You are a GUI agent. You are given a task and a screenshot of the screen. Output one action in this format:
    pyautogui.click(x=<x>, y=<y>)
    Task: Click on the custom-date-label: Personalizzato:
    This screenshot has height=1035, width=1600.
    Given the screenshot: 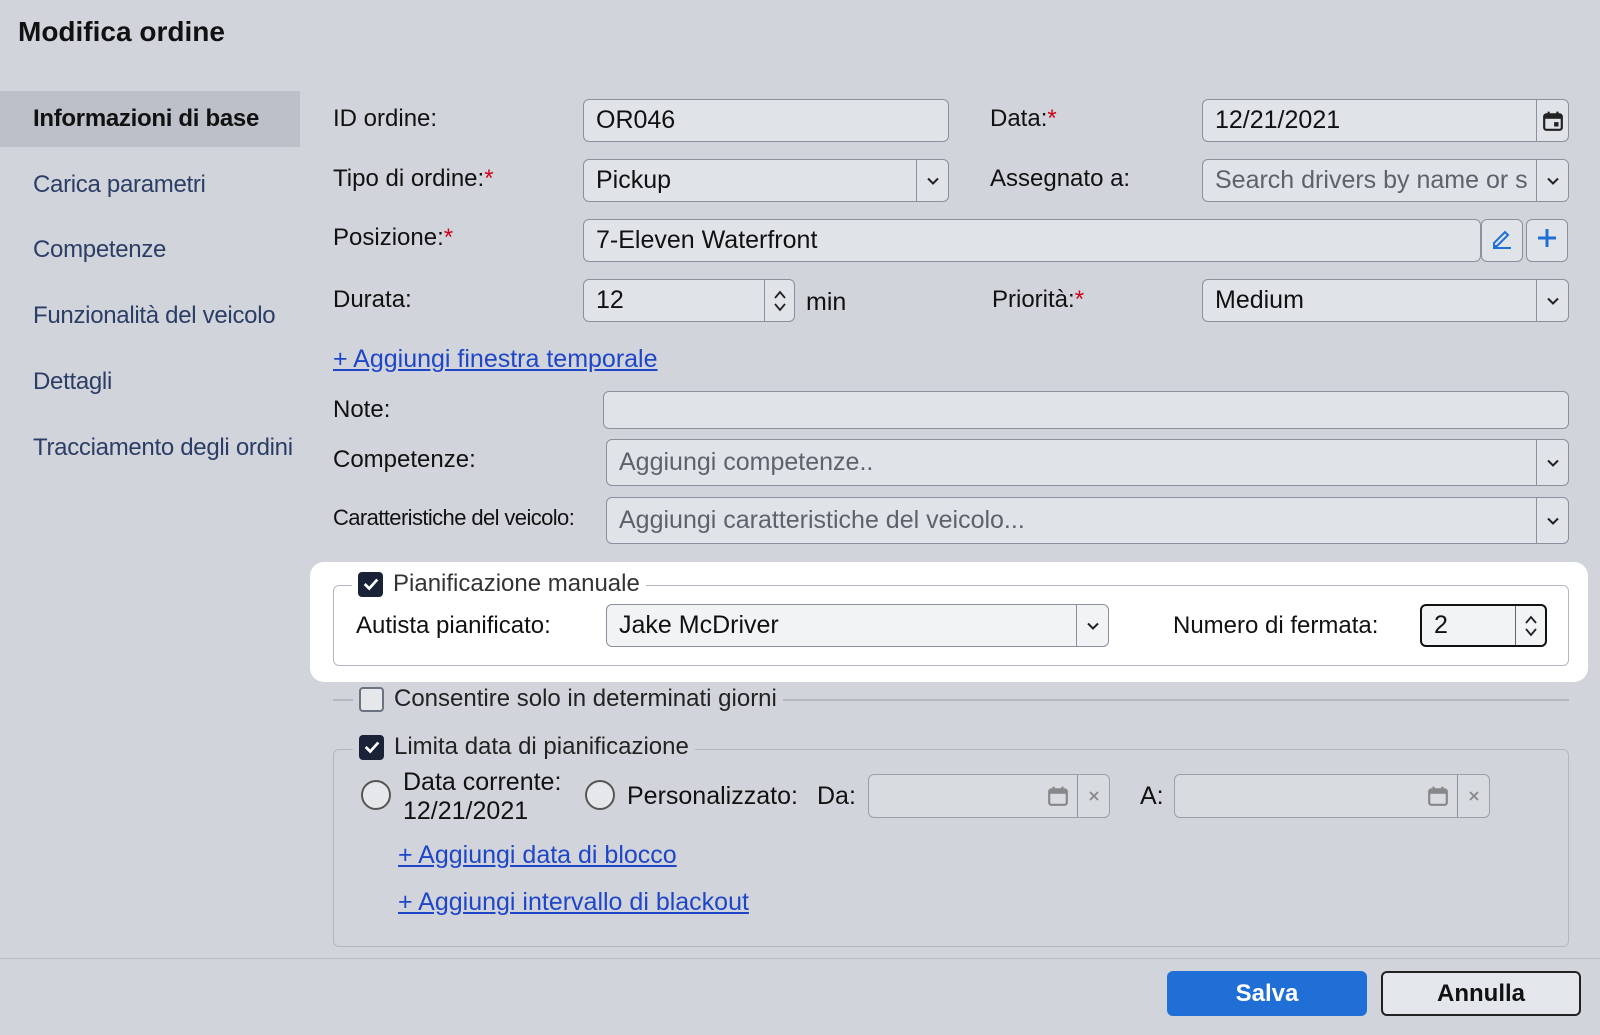 What is the action you would take?
    pyautogui.click(x=712, y=796)
    